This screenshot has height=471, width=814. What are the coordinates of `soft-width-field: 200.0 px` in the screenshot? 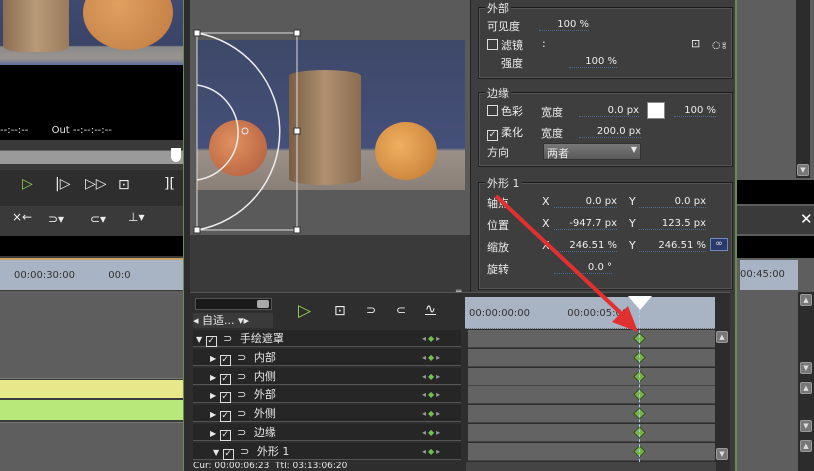 It's located at (610, 132).